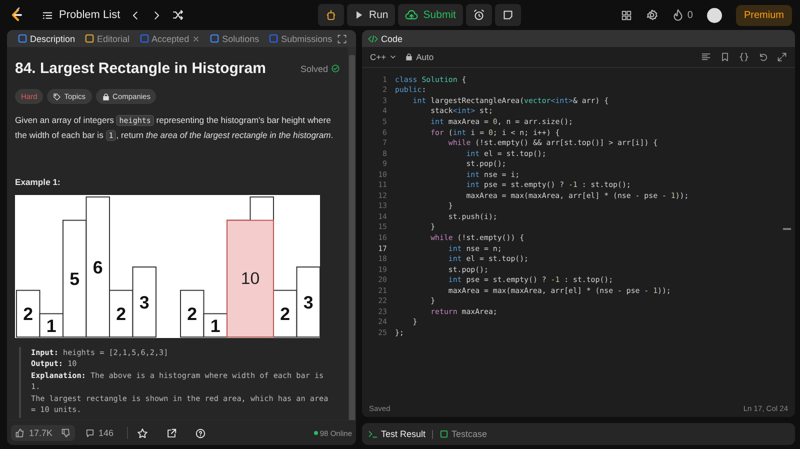  Describe the element at coordinates (373, 39) in the screenshot. I see `code-icon` at that location.